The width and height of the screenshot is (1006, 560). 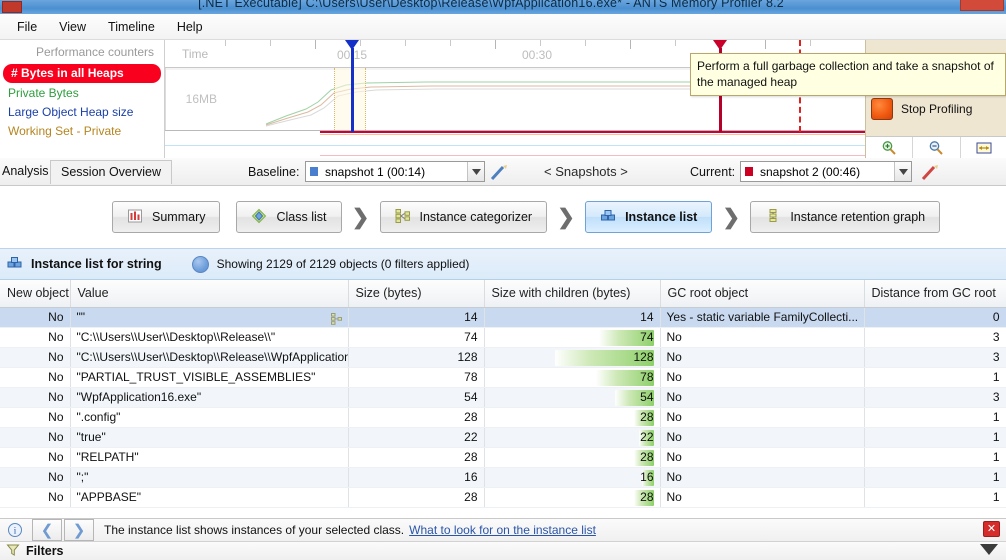 What do you see at coordinates (131, 27) in the screenshot?
I see `menu-item-timeline: Timeline` at bounding box center [131, 27].